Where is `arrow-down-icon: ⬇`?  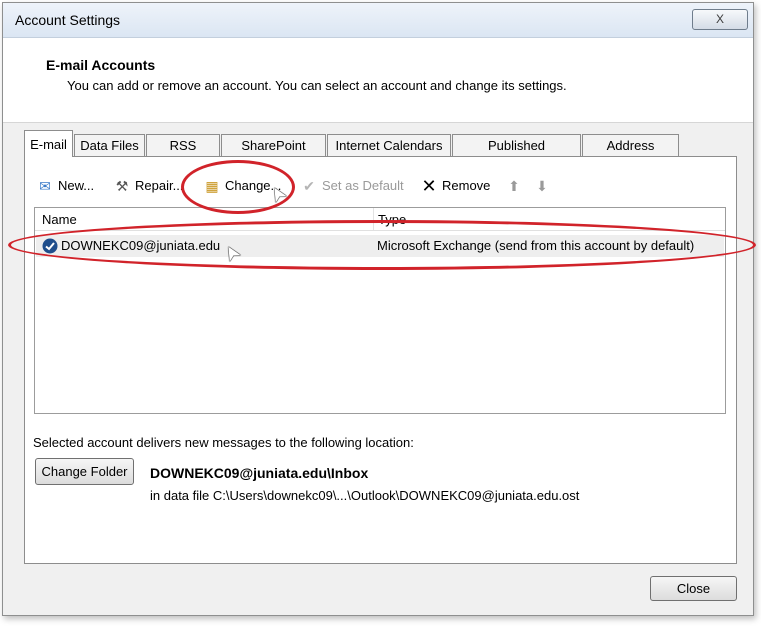 arrow-down-icon: ⬇ is located at coordinates (542, 186).